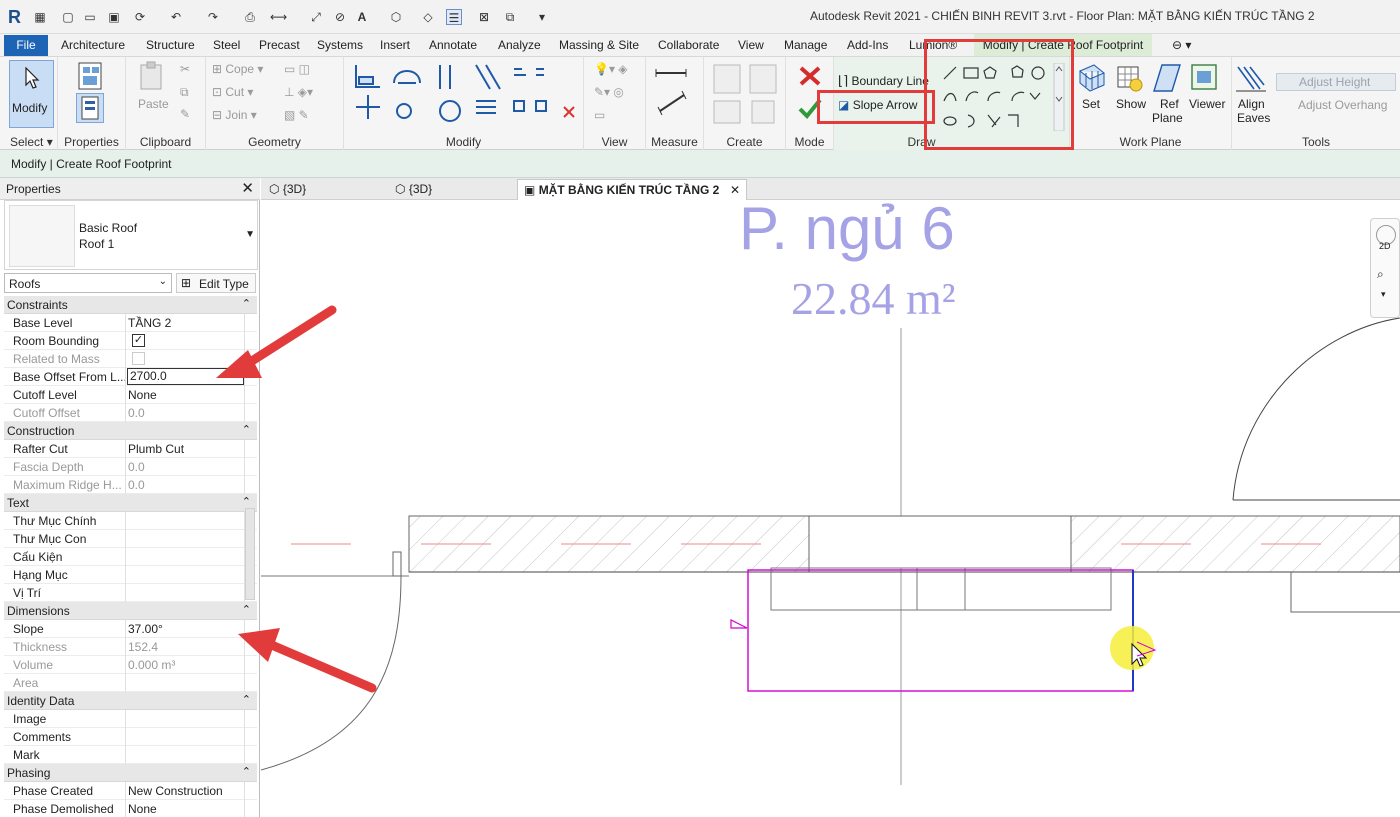  Describe the element at coordinates (152, 77) in the screenshot. I see `paste-icon` at that location.